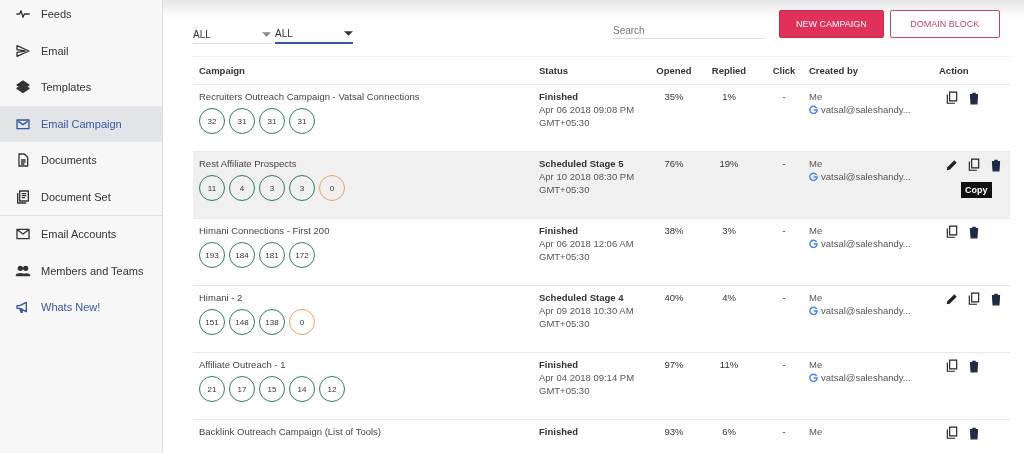 The height and width of the screenshot is (453, 1024). I want to click on replied-rate: 11%, so click(729, 364).